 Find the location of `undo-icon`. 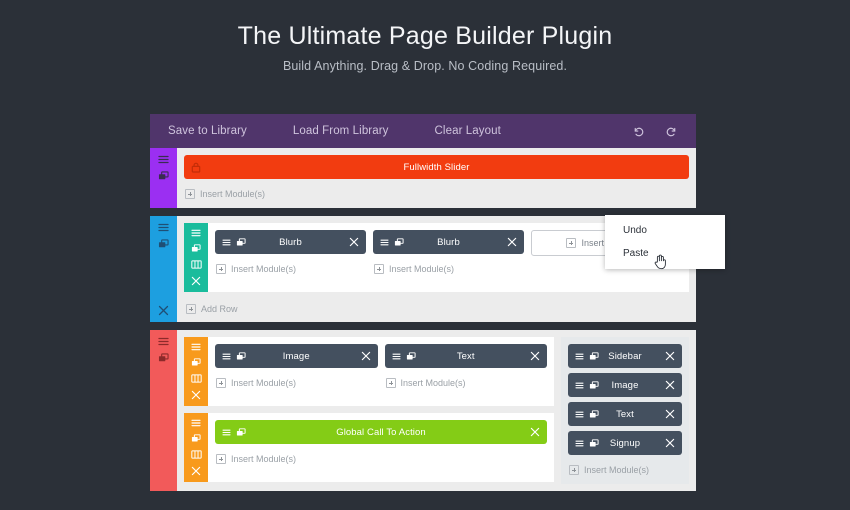

undo-icon is located at coordinates (638, 131).